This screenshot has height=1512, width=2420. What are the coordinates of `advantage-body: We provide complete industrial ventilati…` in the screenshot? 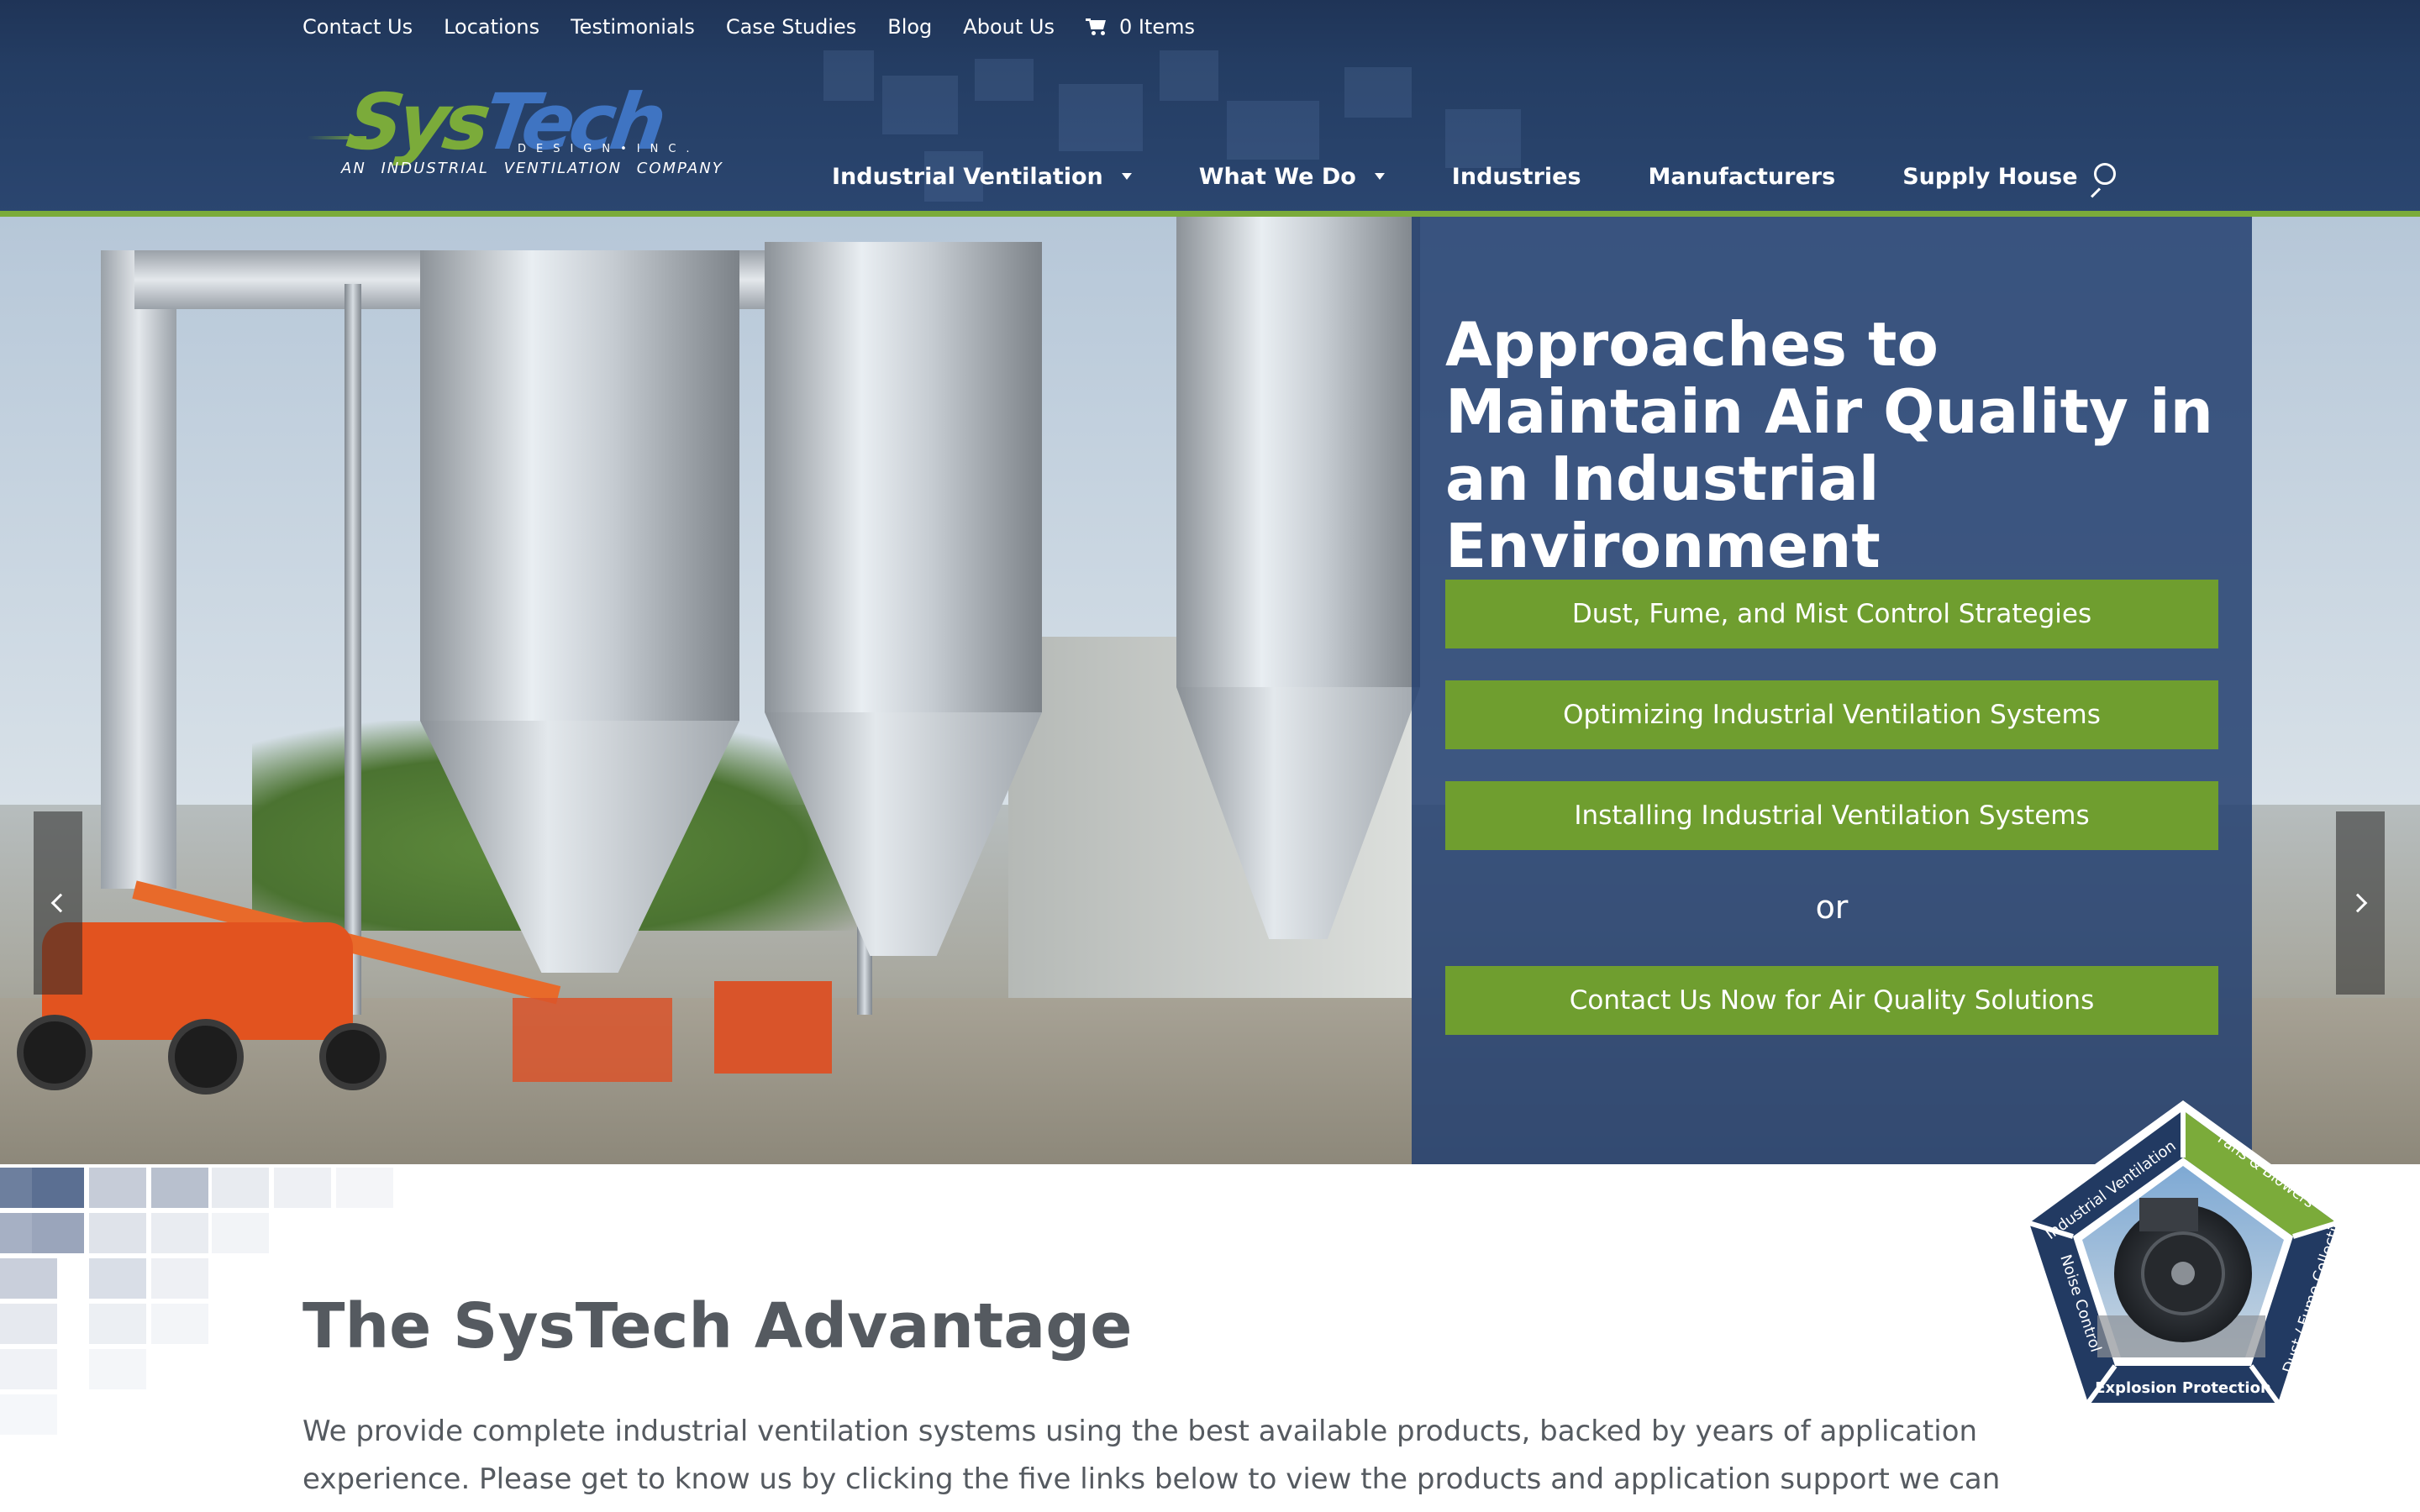 It's located at (1151, 1463).